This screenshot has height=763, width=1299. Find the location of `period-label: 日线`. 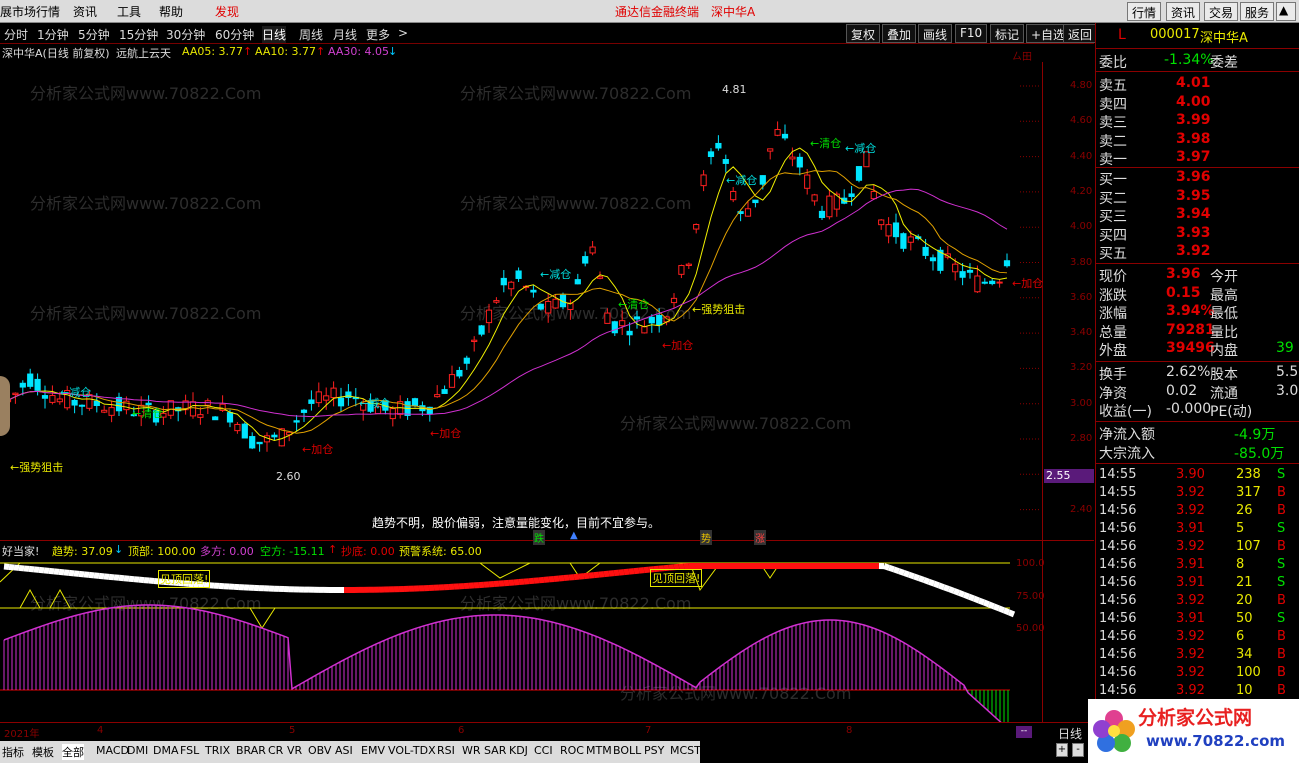

period-label: 日线 is located at coordinates (1070, 733).